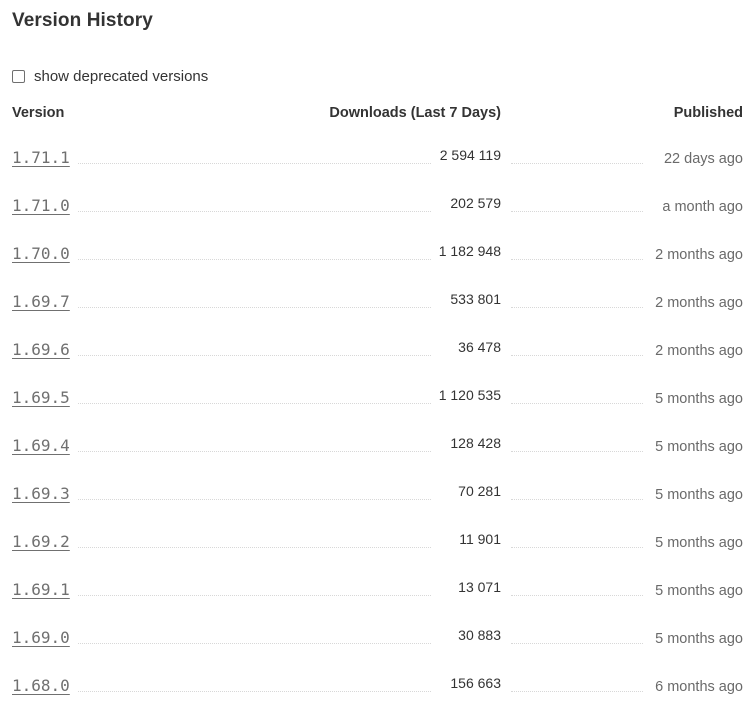 Image resolution: width=755 pixels, height=709 pixels. I want to click on show-deprecated-toggle: show deprecated versions, so click(110, 76).